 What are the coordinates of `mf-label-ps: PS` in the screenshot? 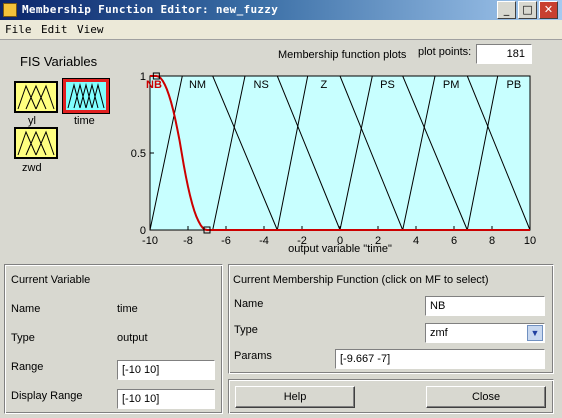 It's located at (387, 85).